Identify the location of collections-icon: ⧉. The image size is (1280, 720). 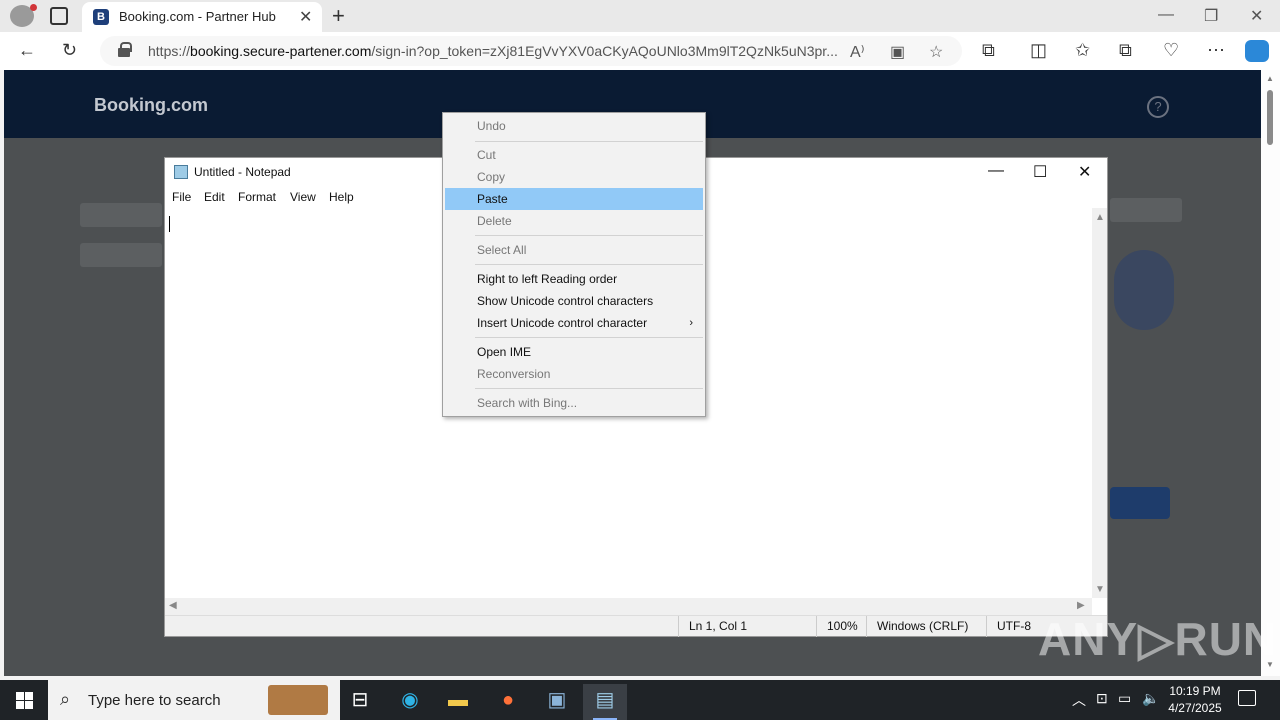
(1125, 50).